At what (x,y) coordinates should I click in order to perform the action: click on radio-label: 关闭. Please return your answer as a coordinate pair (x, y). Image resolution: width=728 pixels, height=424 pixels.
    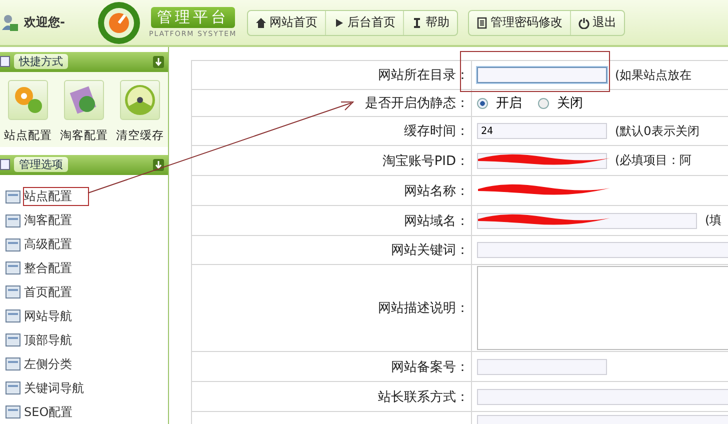
    Looking at the image, I should click on (570, 103).